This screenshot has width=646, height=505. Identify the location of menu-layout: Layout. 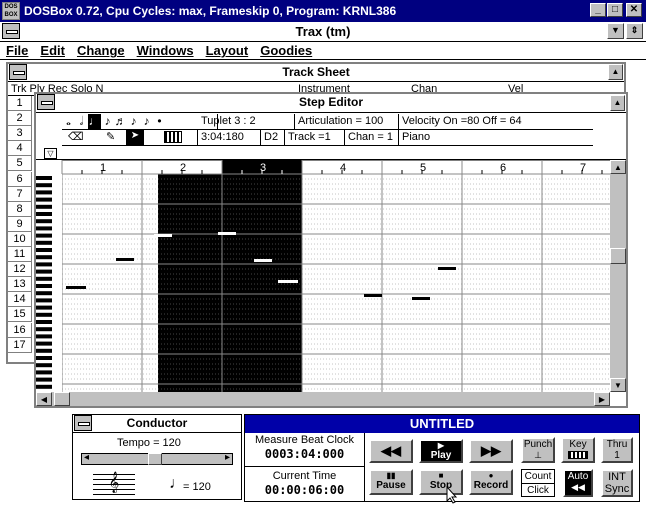
(227, 50).